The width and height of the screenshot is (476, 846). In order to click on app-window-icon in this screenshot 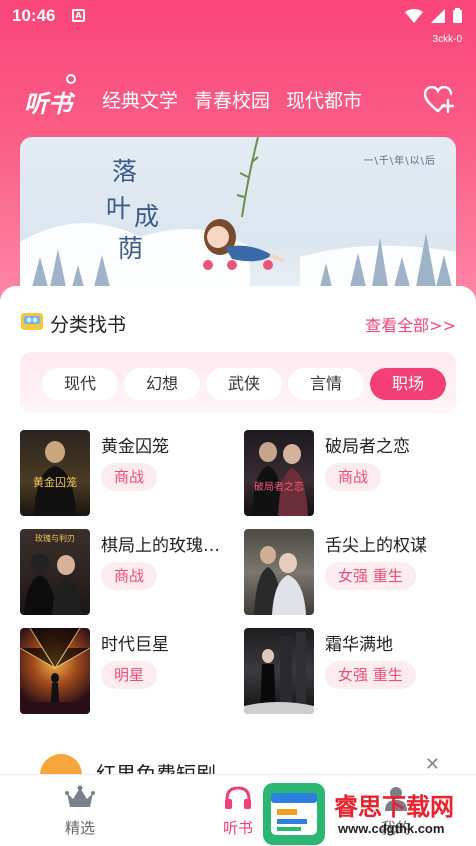, I will do `click(294, 814)`.